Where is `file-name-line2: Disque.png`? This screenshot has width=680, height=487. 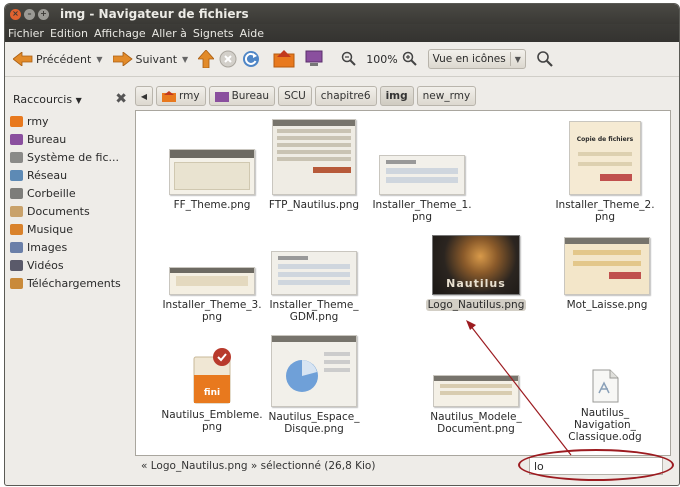
file-name-line2: Disque.png is located at coordinates (314, 429).